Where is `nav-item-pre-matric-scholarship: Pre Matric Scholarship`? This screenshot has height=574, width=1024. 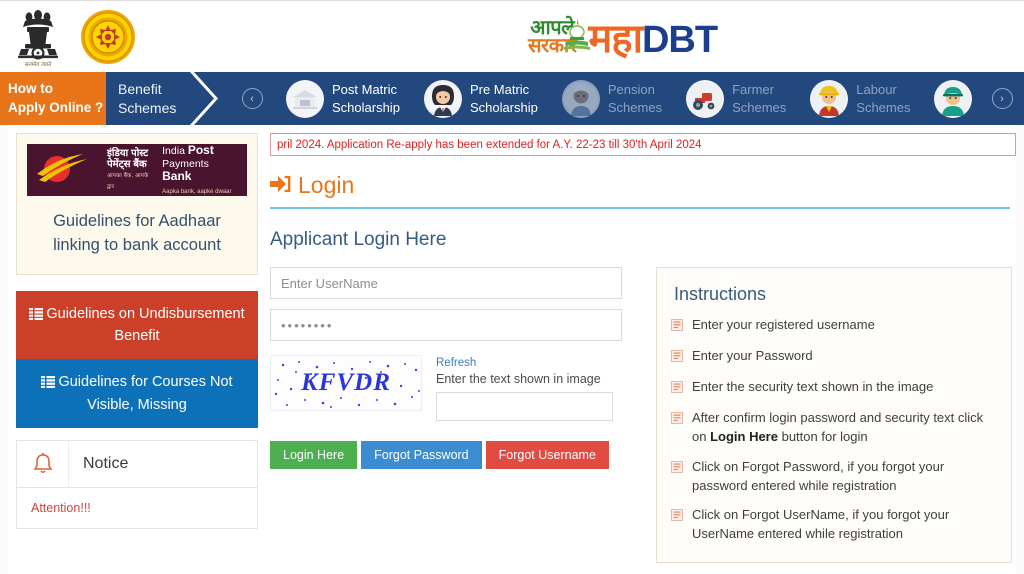 nav-item-pre-matric-scholarship: Pre Matric Scholarship is located at coordinates (481, 98).